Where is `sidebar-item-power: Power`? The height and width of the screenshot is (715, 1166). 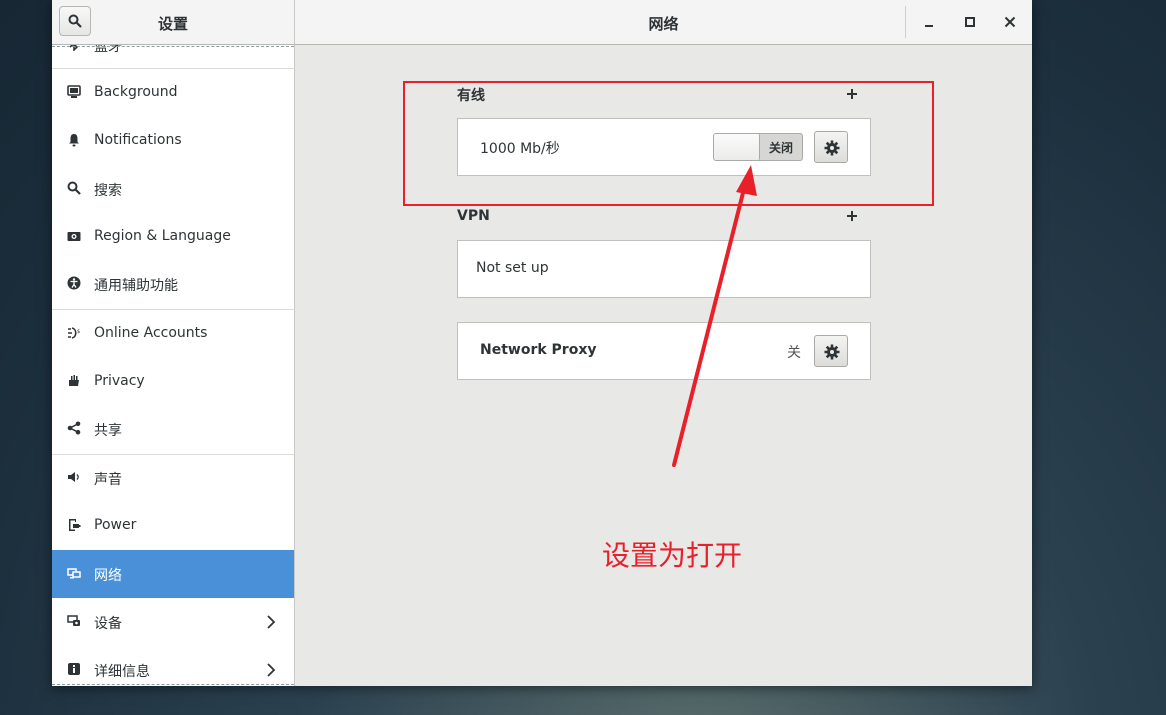 sidebar-item-power: Power is located at coordinates (173, 526).